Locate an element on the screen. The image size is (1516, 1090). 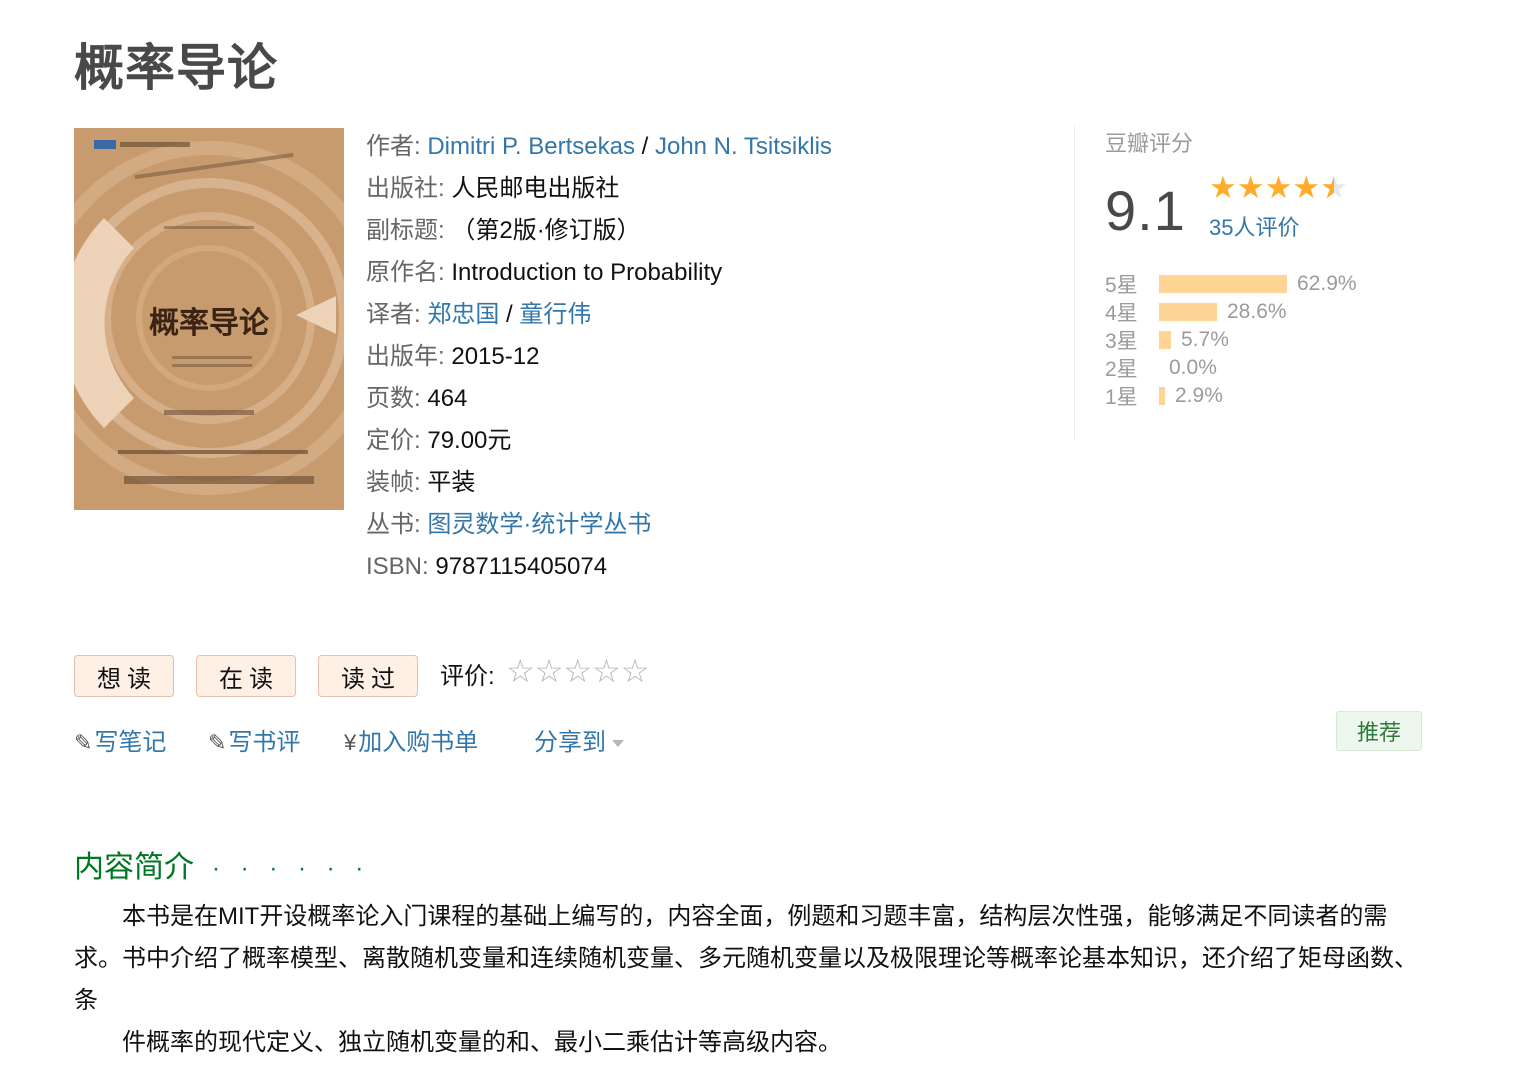
rating-row-3: 3星 5.7% is located at coordinates (1167, 340).